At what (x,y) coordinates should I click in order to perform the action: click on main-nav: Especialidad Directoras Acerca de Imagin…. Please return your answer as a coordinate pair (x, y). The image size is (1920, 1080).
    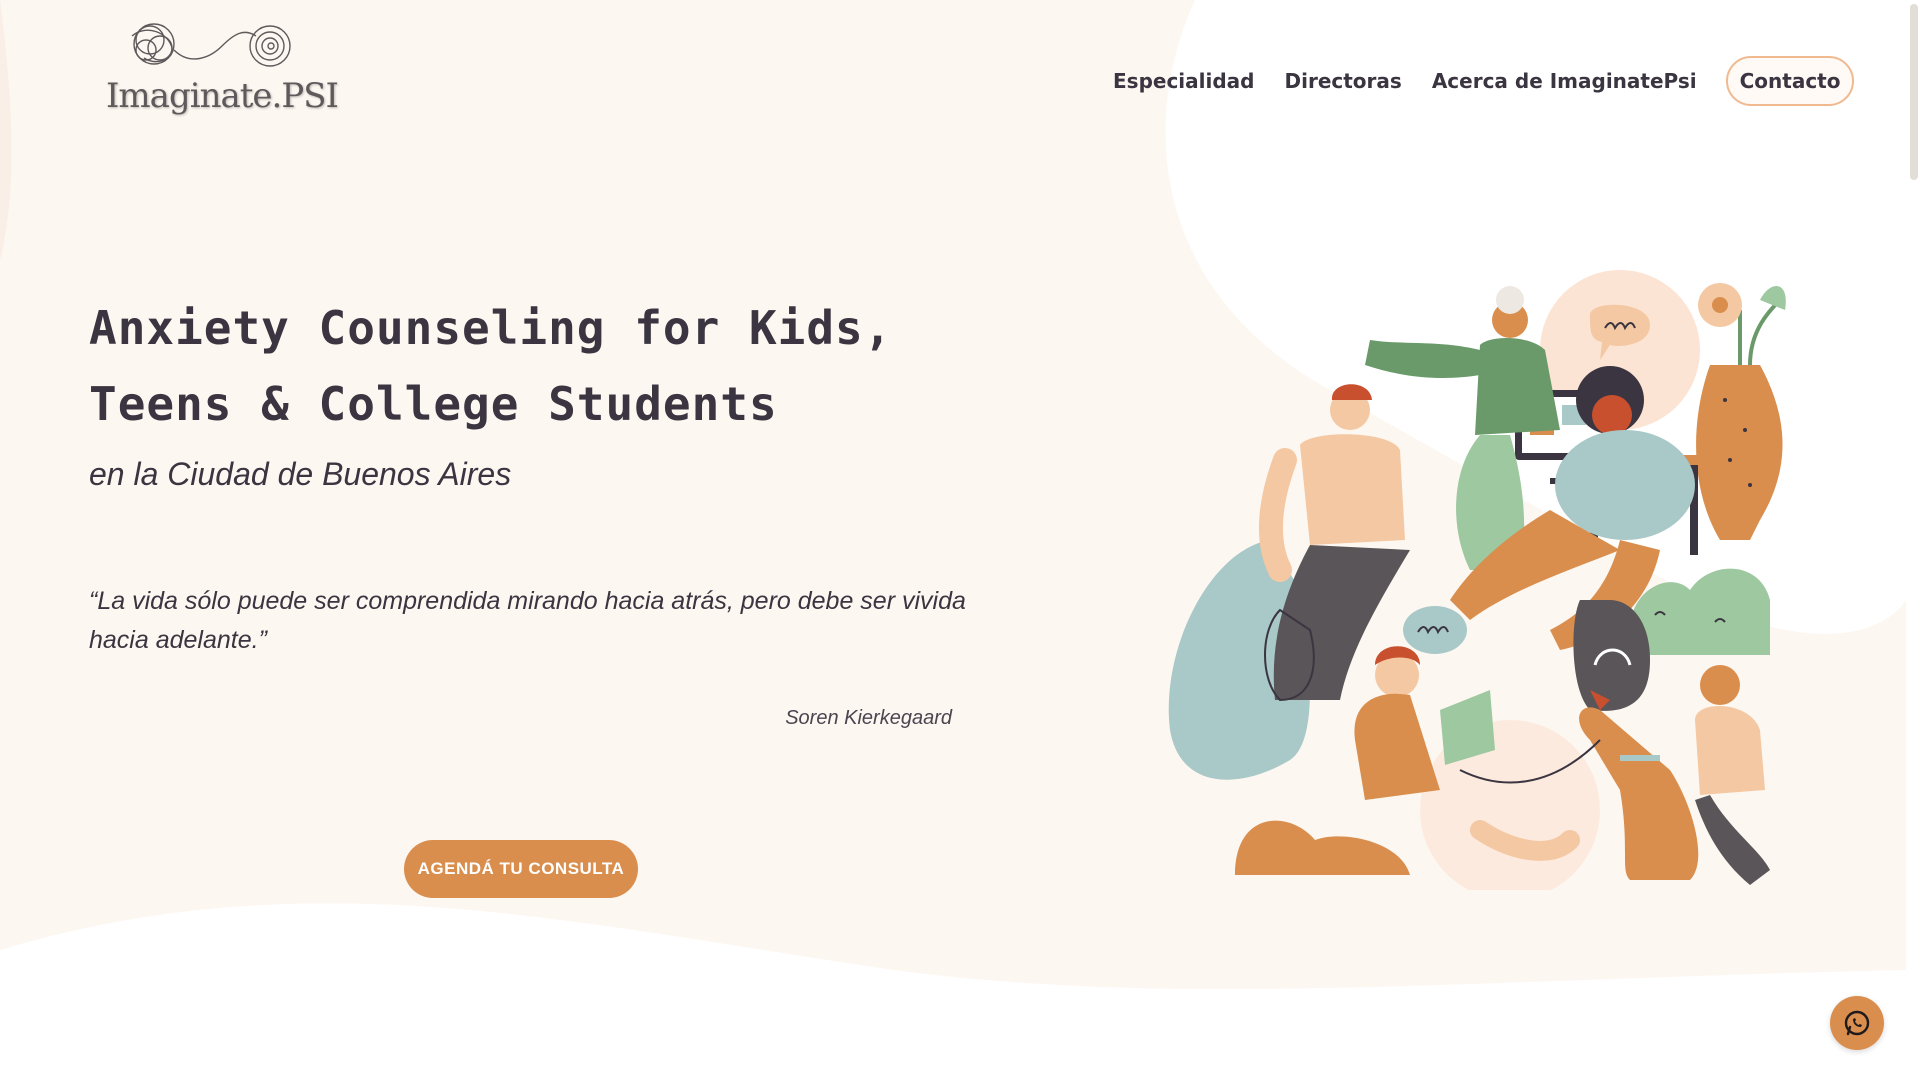
    Looking at the image, I should click on (1476, 81).